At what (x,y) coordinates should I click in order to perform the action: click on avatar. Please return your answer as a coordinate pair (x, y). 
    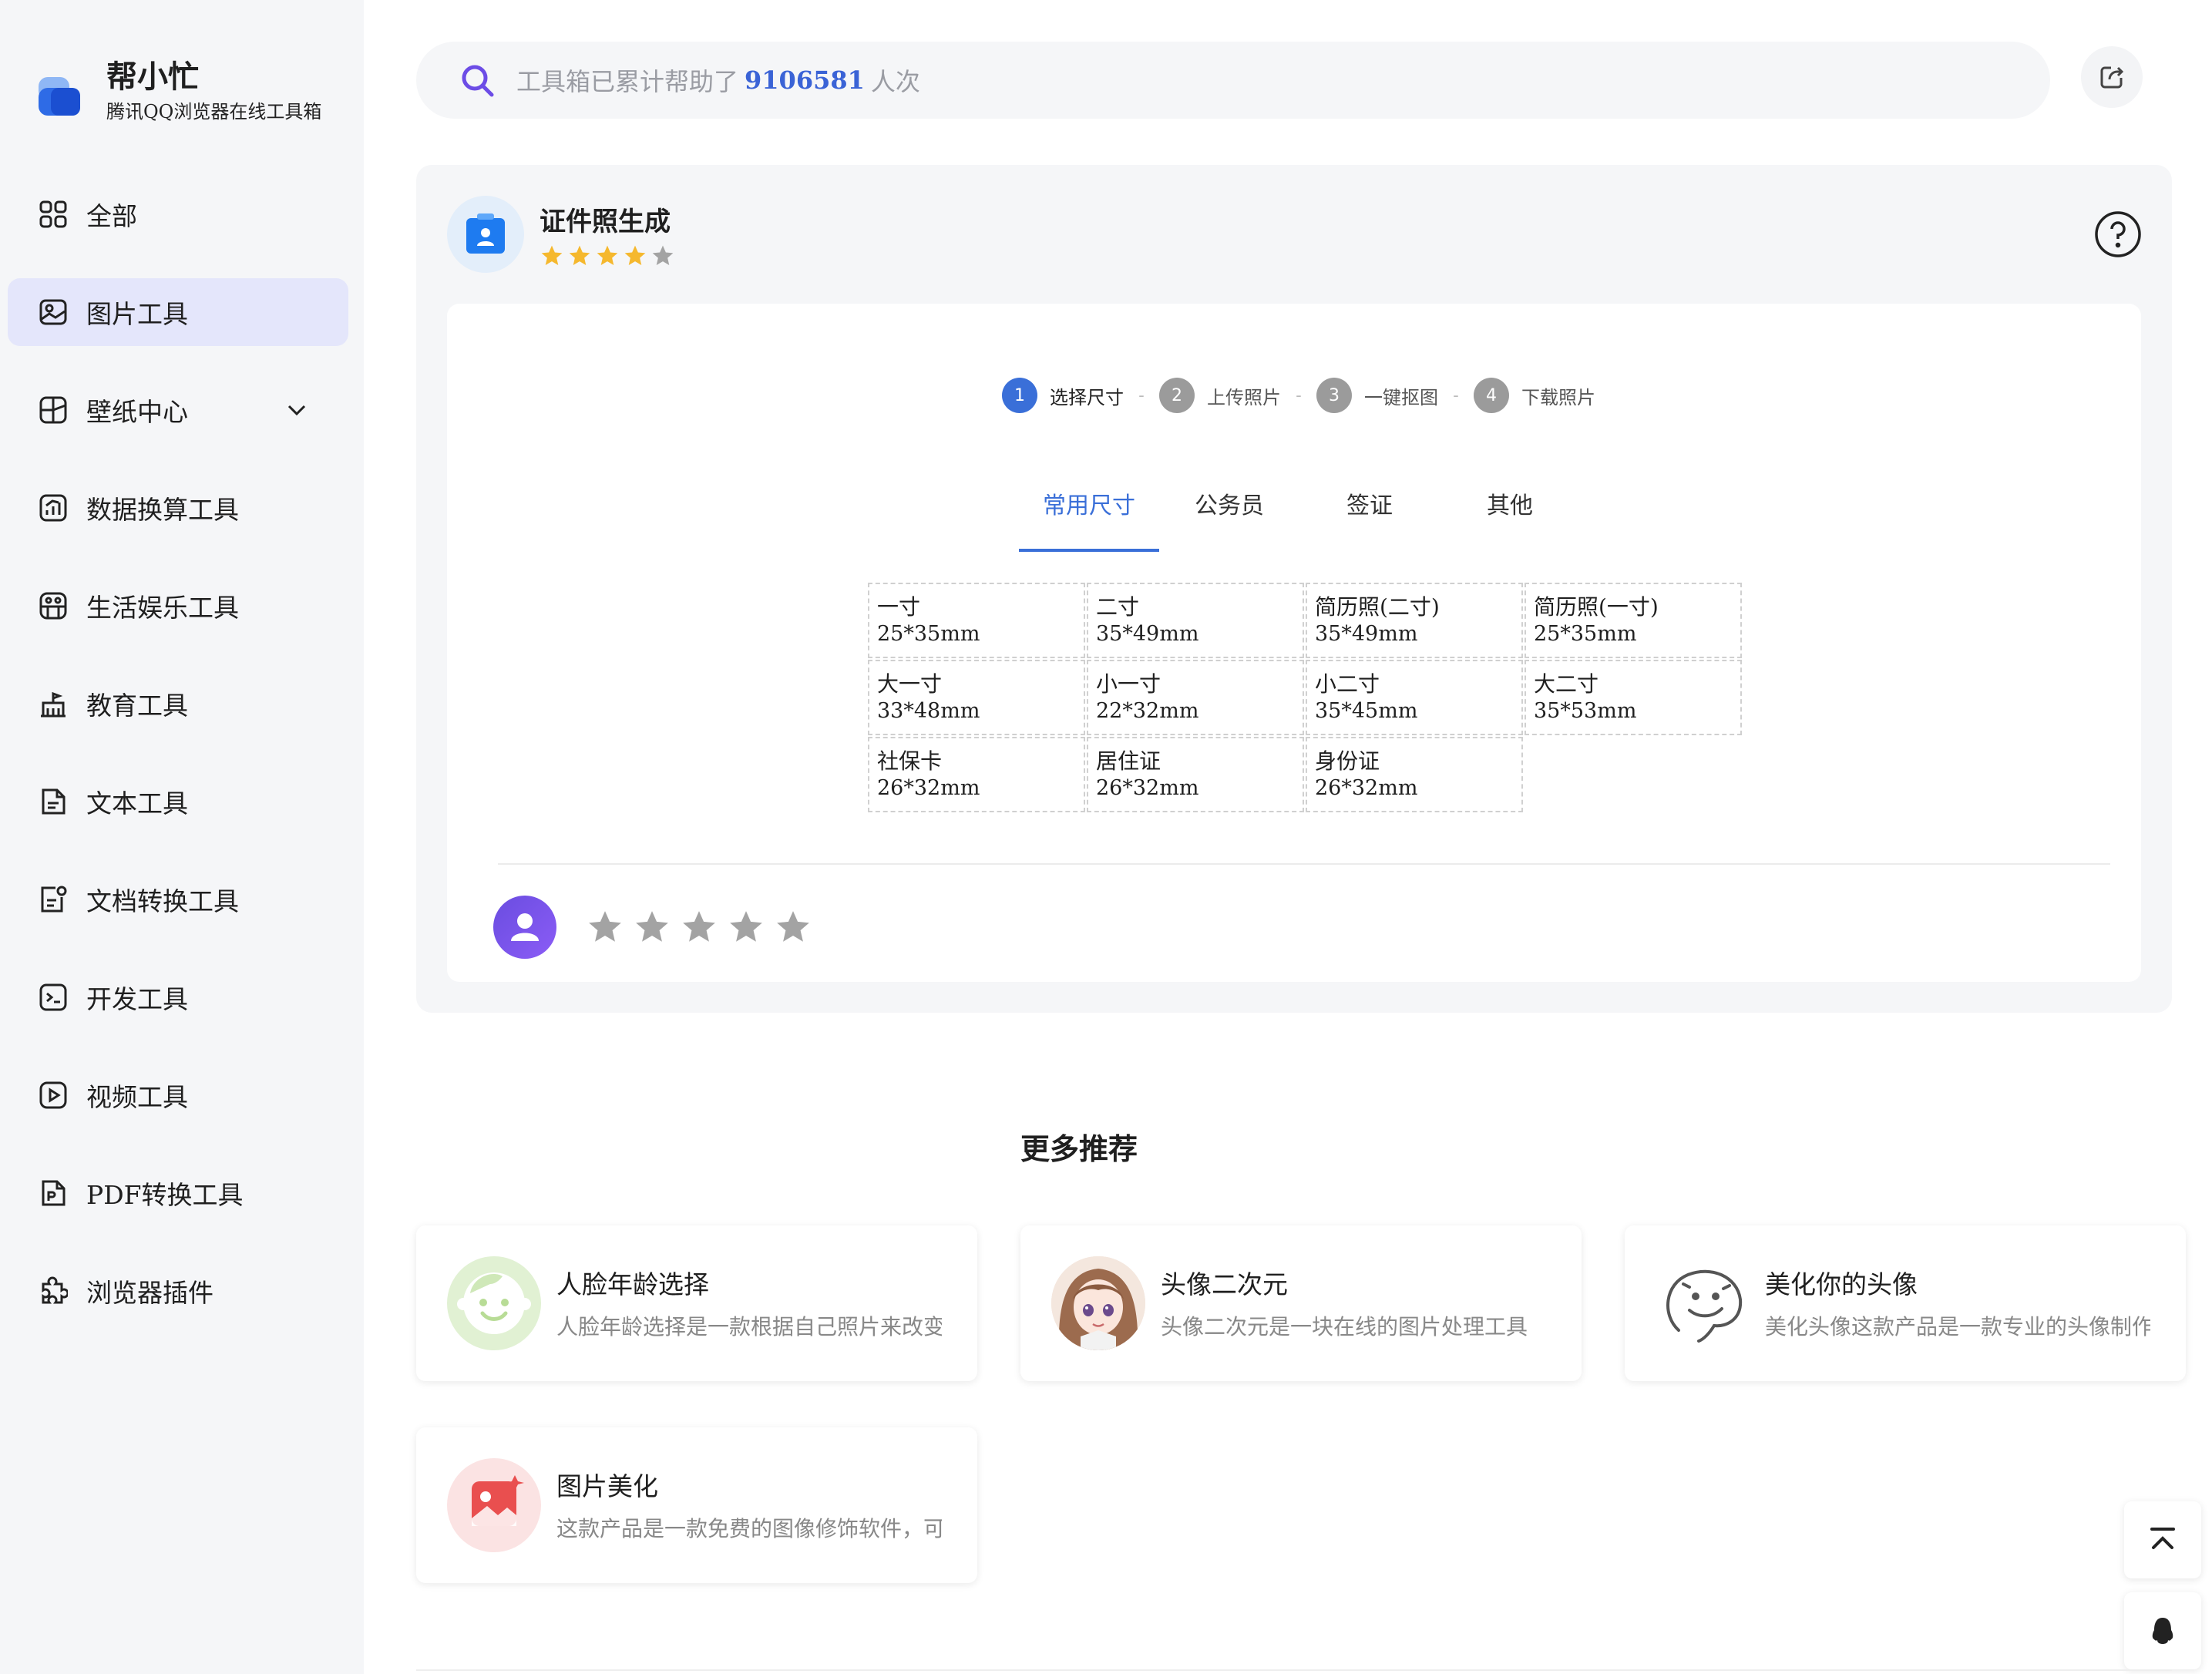
    Looking at the image, I should click on (524, 927).